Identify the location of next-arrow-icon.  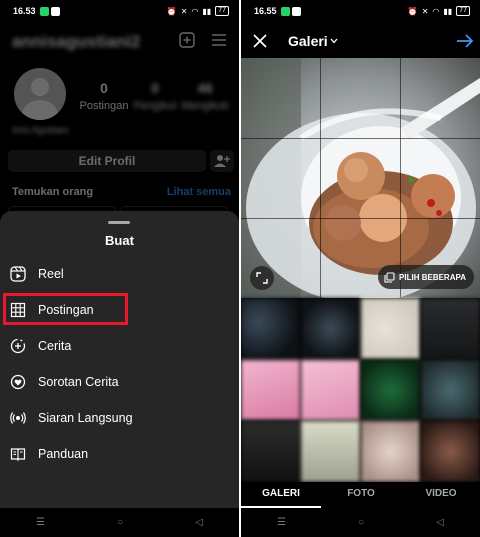
(465, 41).